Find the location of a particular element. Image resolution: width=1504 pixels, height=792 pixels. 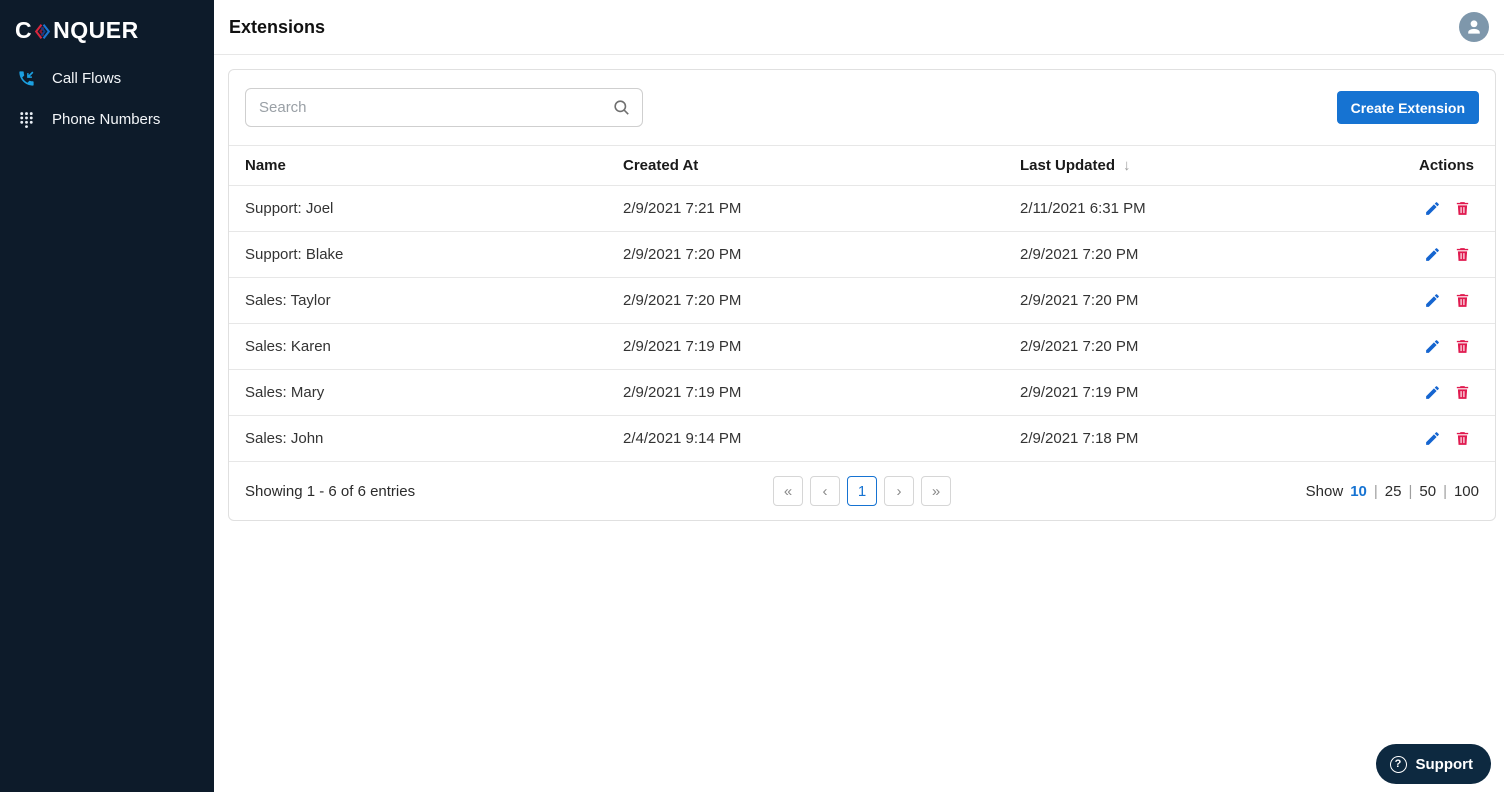

next-page-button: › is located at coordinates (899, 491).